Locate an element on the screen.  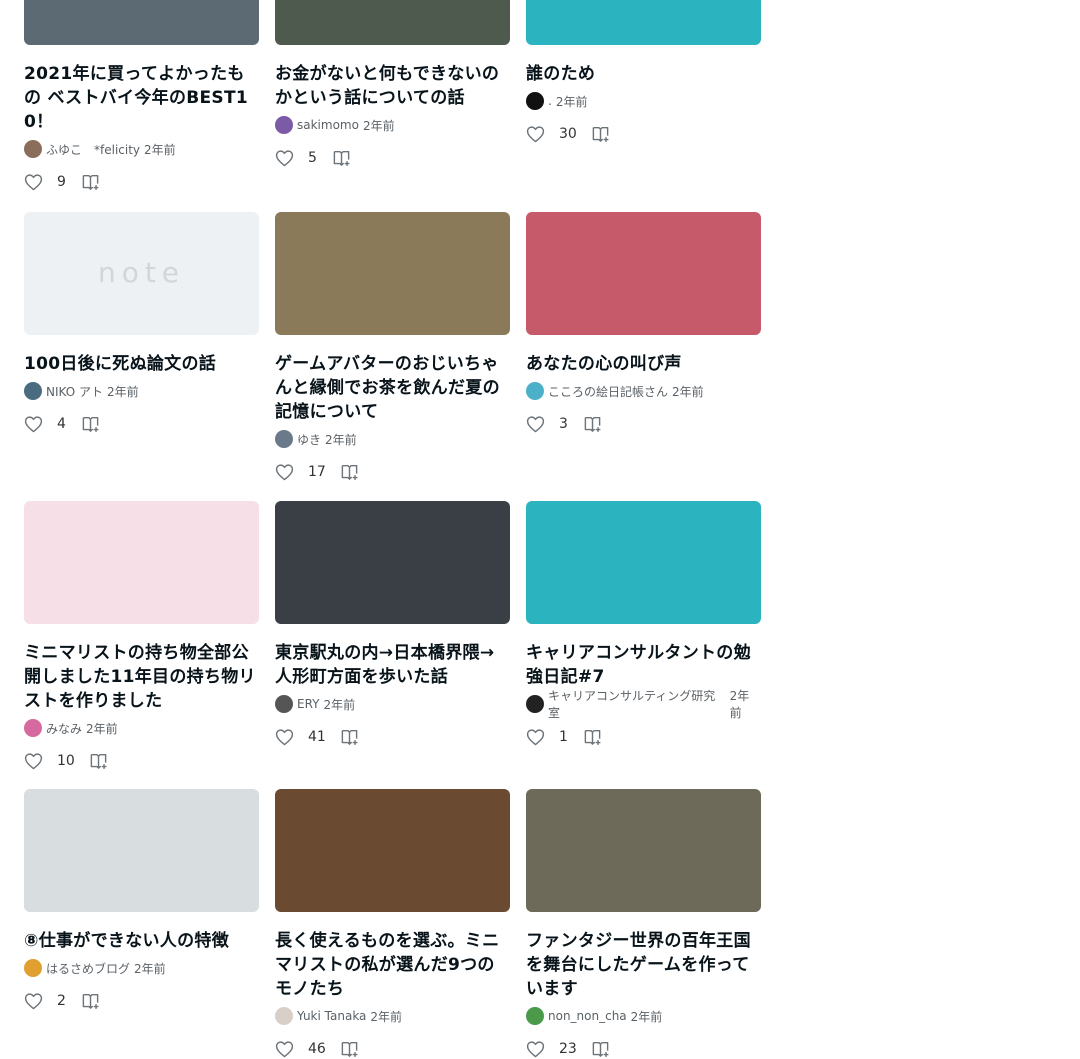
like-button: 10 is located at coordinates (49, 761).